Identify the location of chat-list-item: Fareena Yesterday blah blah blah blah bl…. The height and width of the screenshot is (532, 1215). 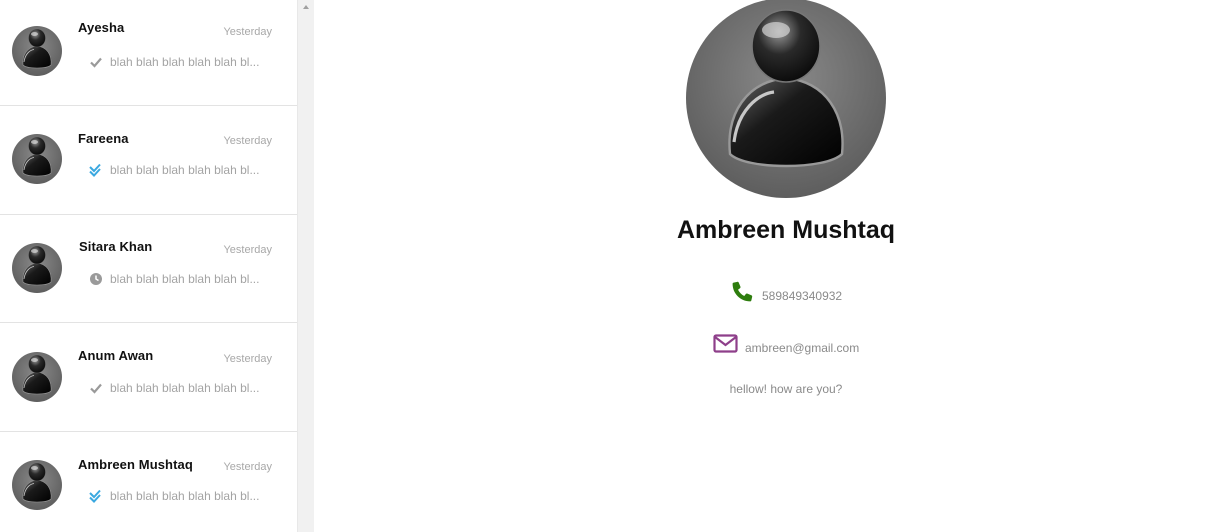
(148, 161).